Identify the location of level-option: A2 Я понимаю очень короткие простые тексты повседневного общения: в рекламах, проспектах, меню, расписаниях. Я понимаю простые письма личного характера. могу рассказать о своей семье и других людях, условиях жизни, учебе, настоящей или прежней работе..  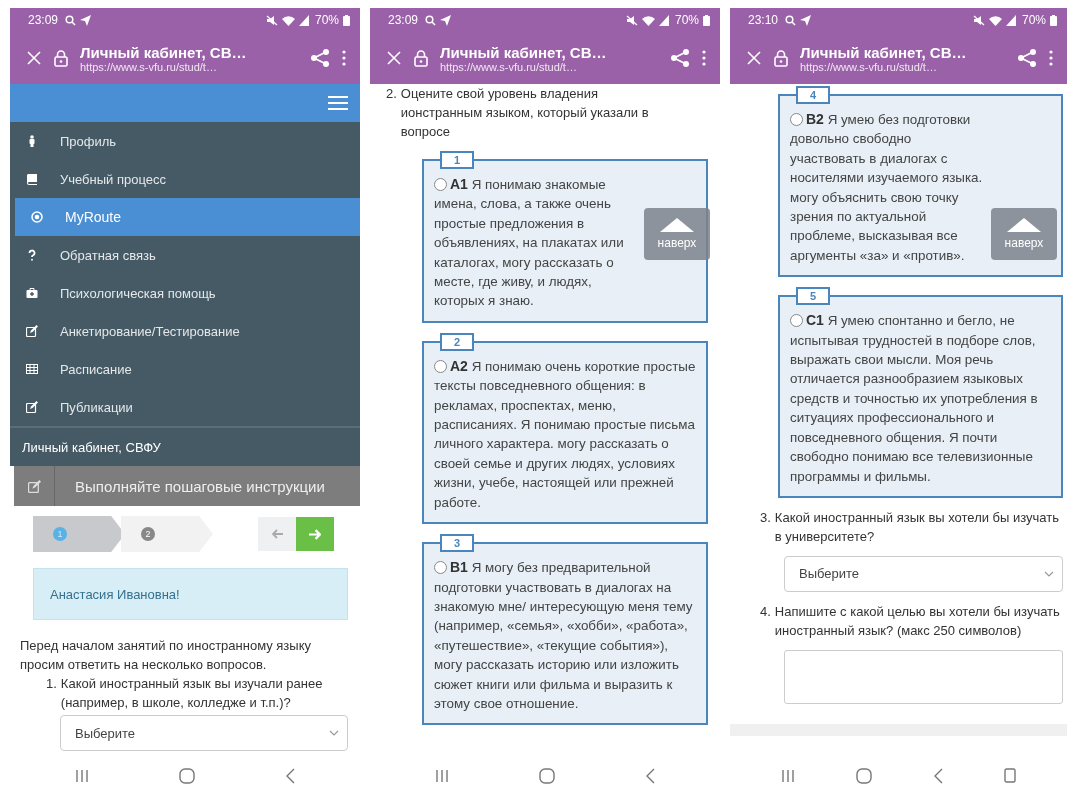
(566, 434).